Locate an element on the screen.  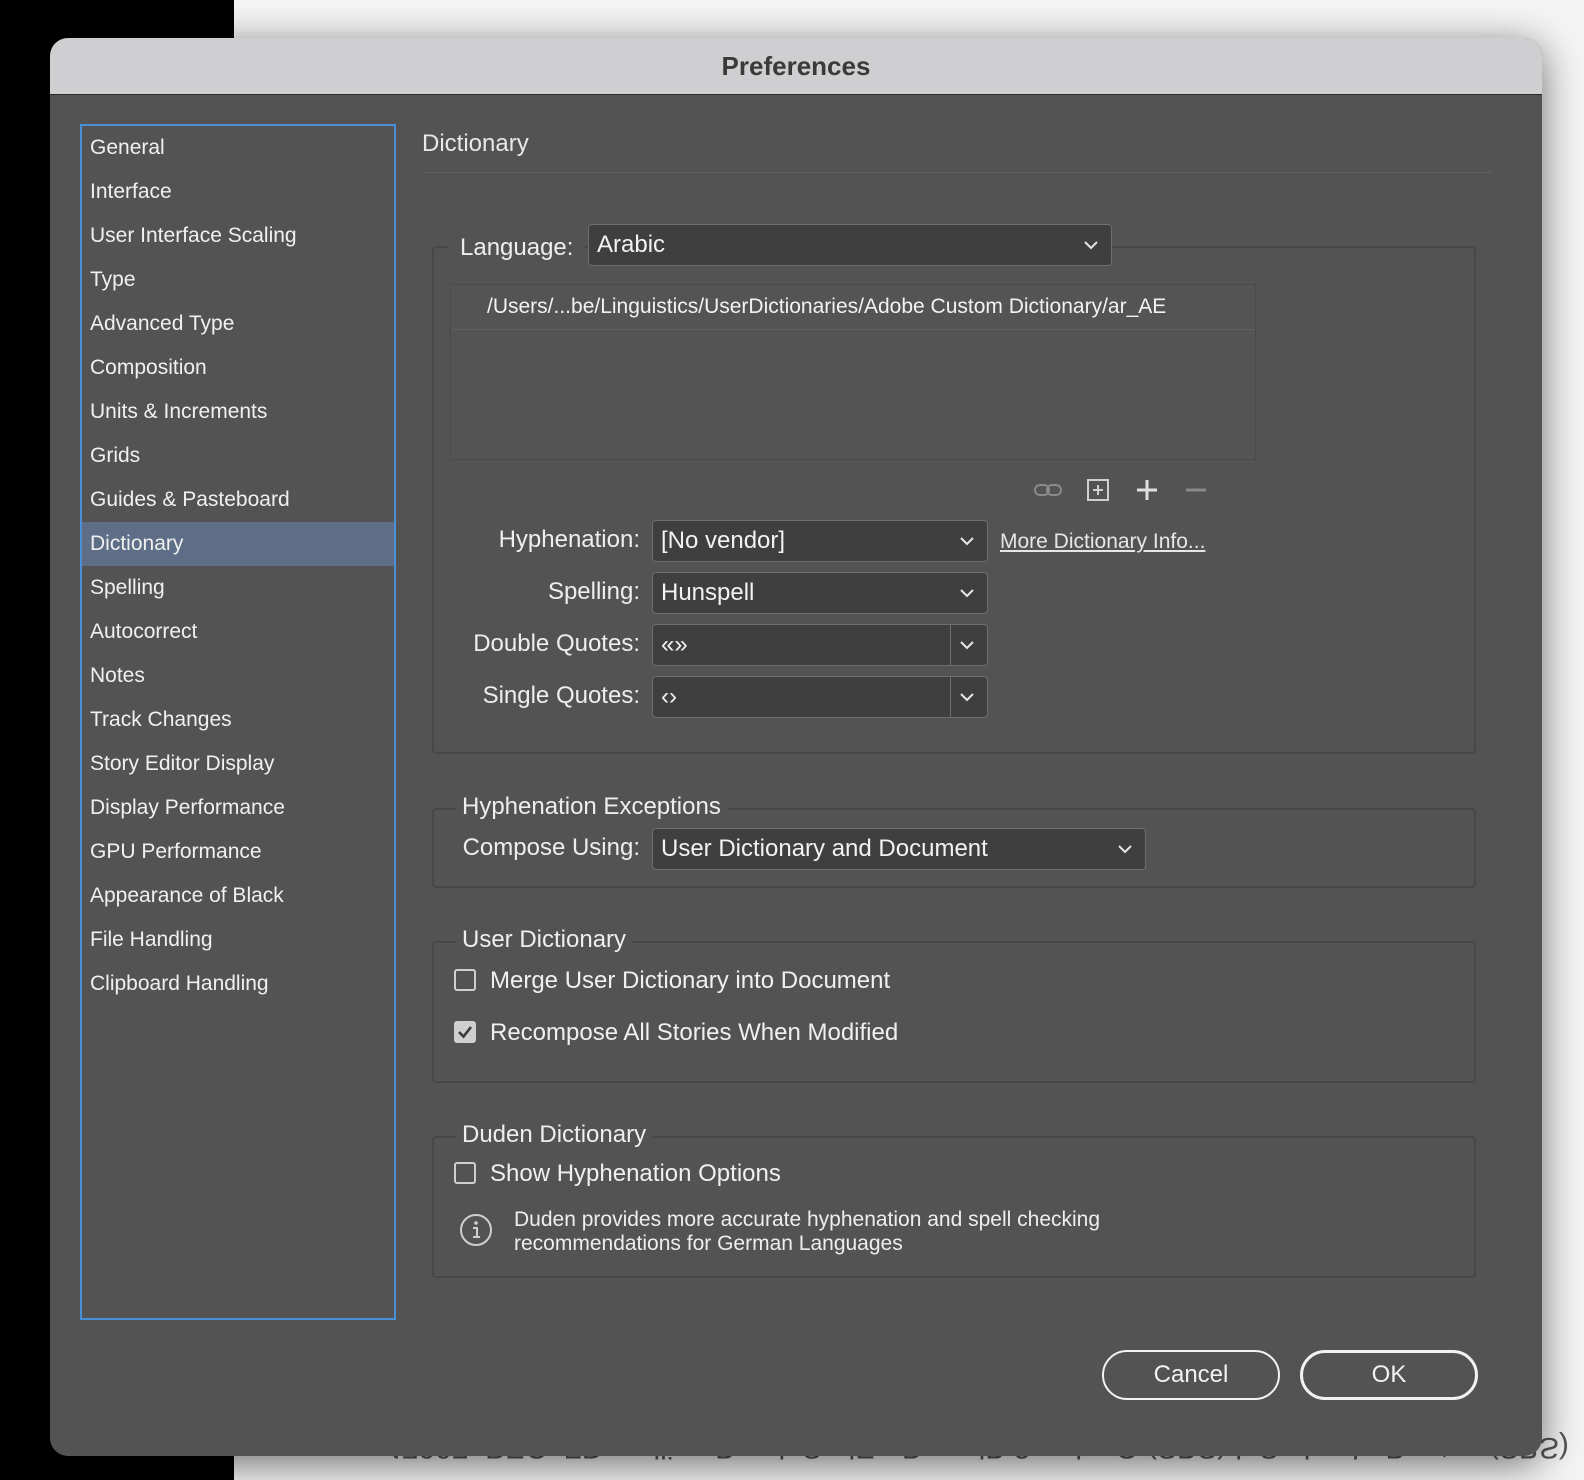
sidebar-item-gpu-performance: GPU Performance is located at coordinates (238, 852).